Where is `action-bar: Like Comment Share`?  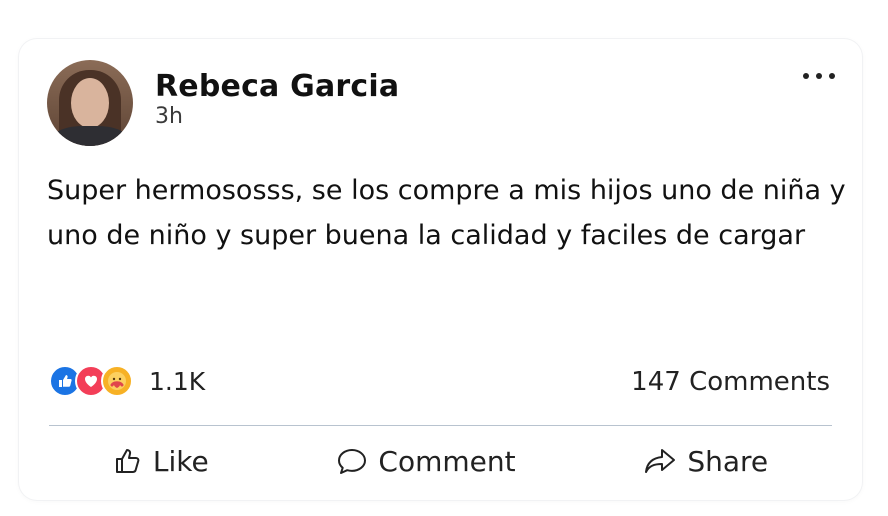
action-bar: Like Comment Share is located at coordinates (440, 461).